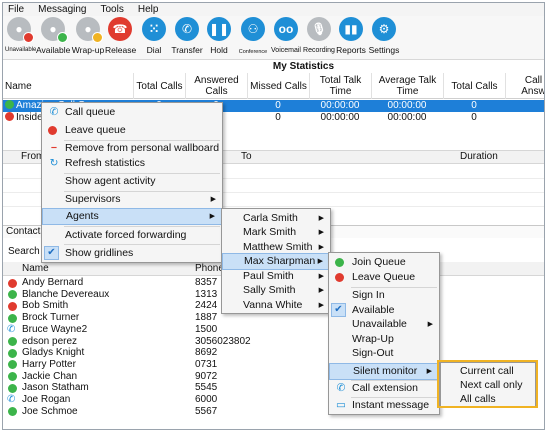 This screenshot has height=432, width=547. What do you see at coordinates (187, 29) in the screenshot?
I see `transfer-icon: ✆` at bounding box center [187, 29].